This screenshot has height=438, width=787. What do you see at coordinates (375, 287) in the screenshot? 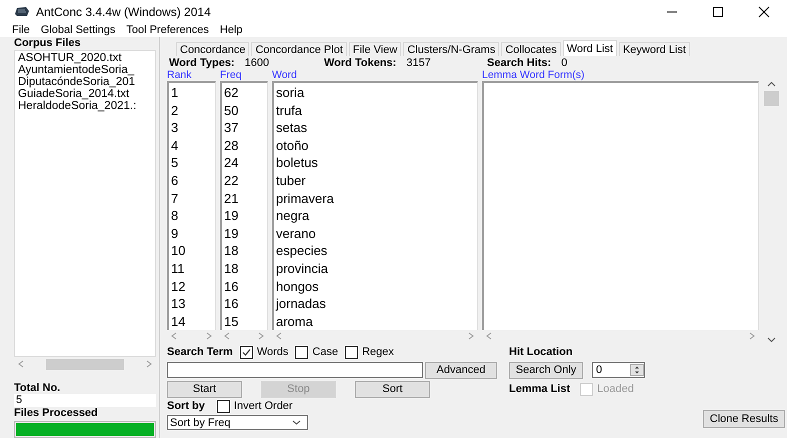
I see `list-cell: hongos` at bounding box center [375, 287].